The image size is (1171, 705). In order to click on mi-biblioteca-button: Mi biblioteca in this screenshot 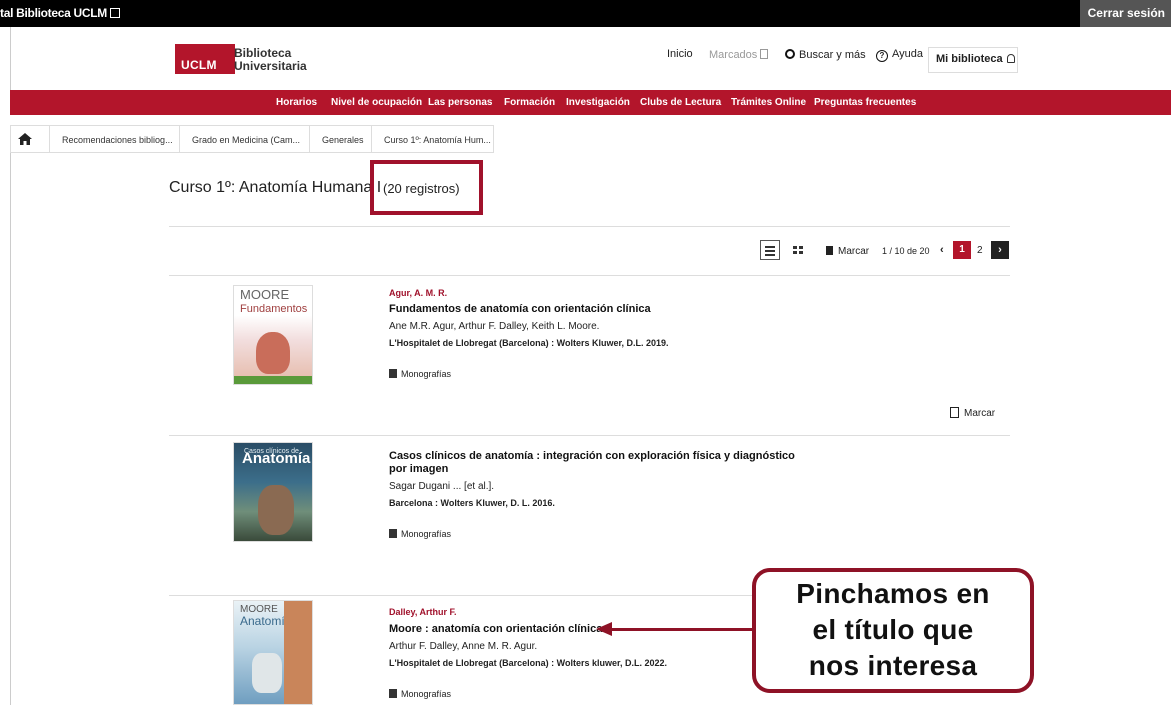, I will do `click(973, 60)`.